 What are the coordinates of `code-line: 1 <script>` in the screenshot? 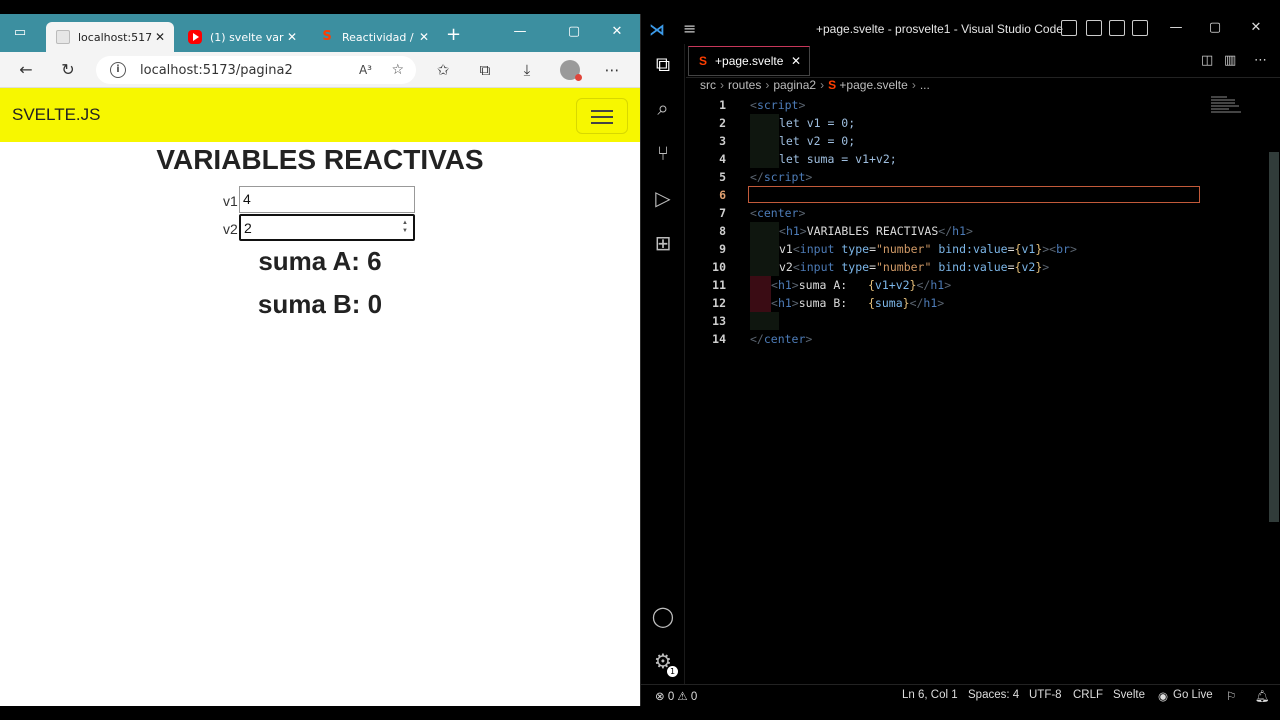 It's located at (762, 105).